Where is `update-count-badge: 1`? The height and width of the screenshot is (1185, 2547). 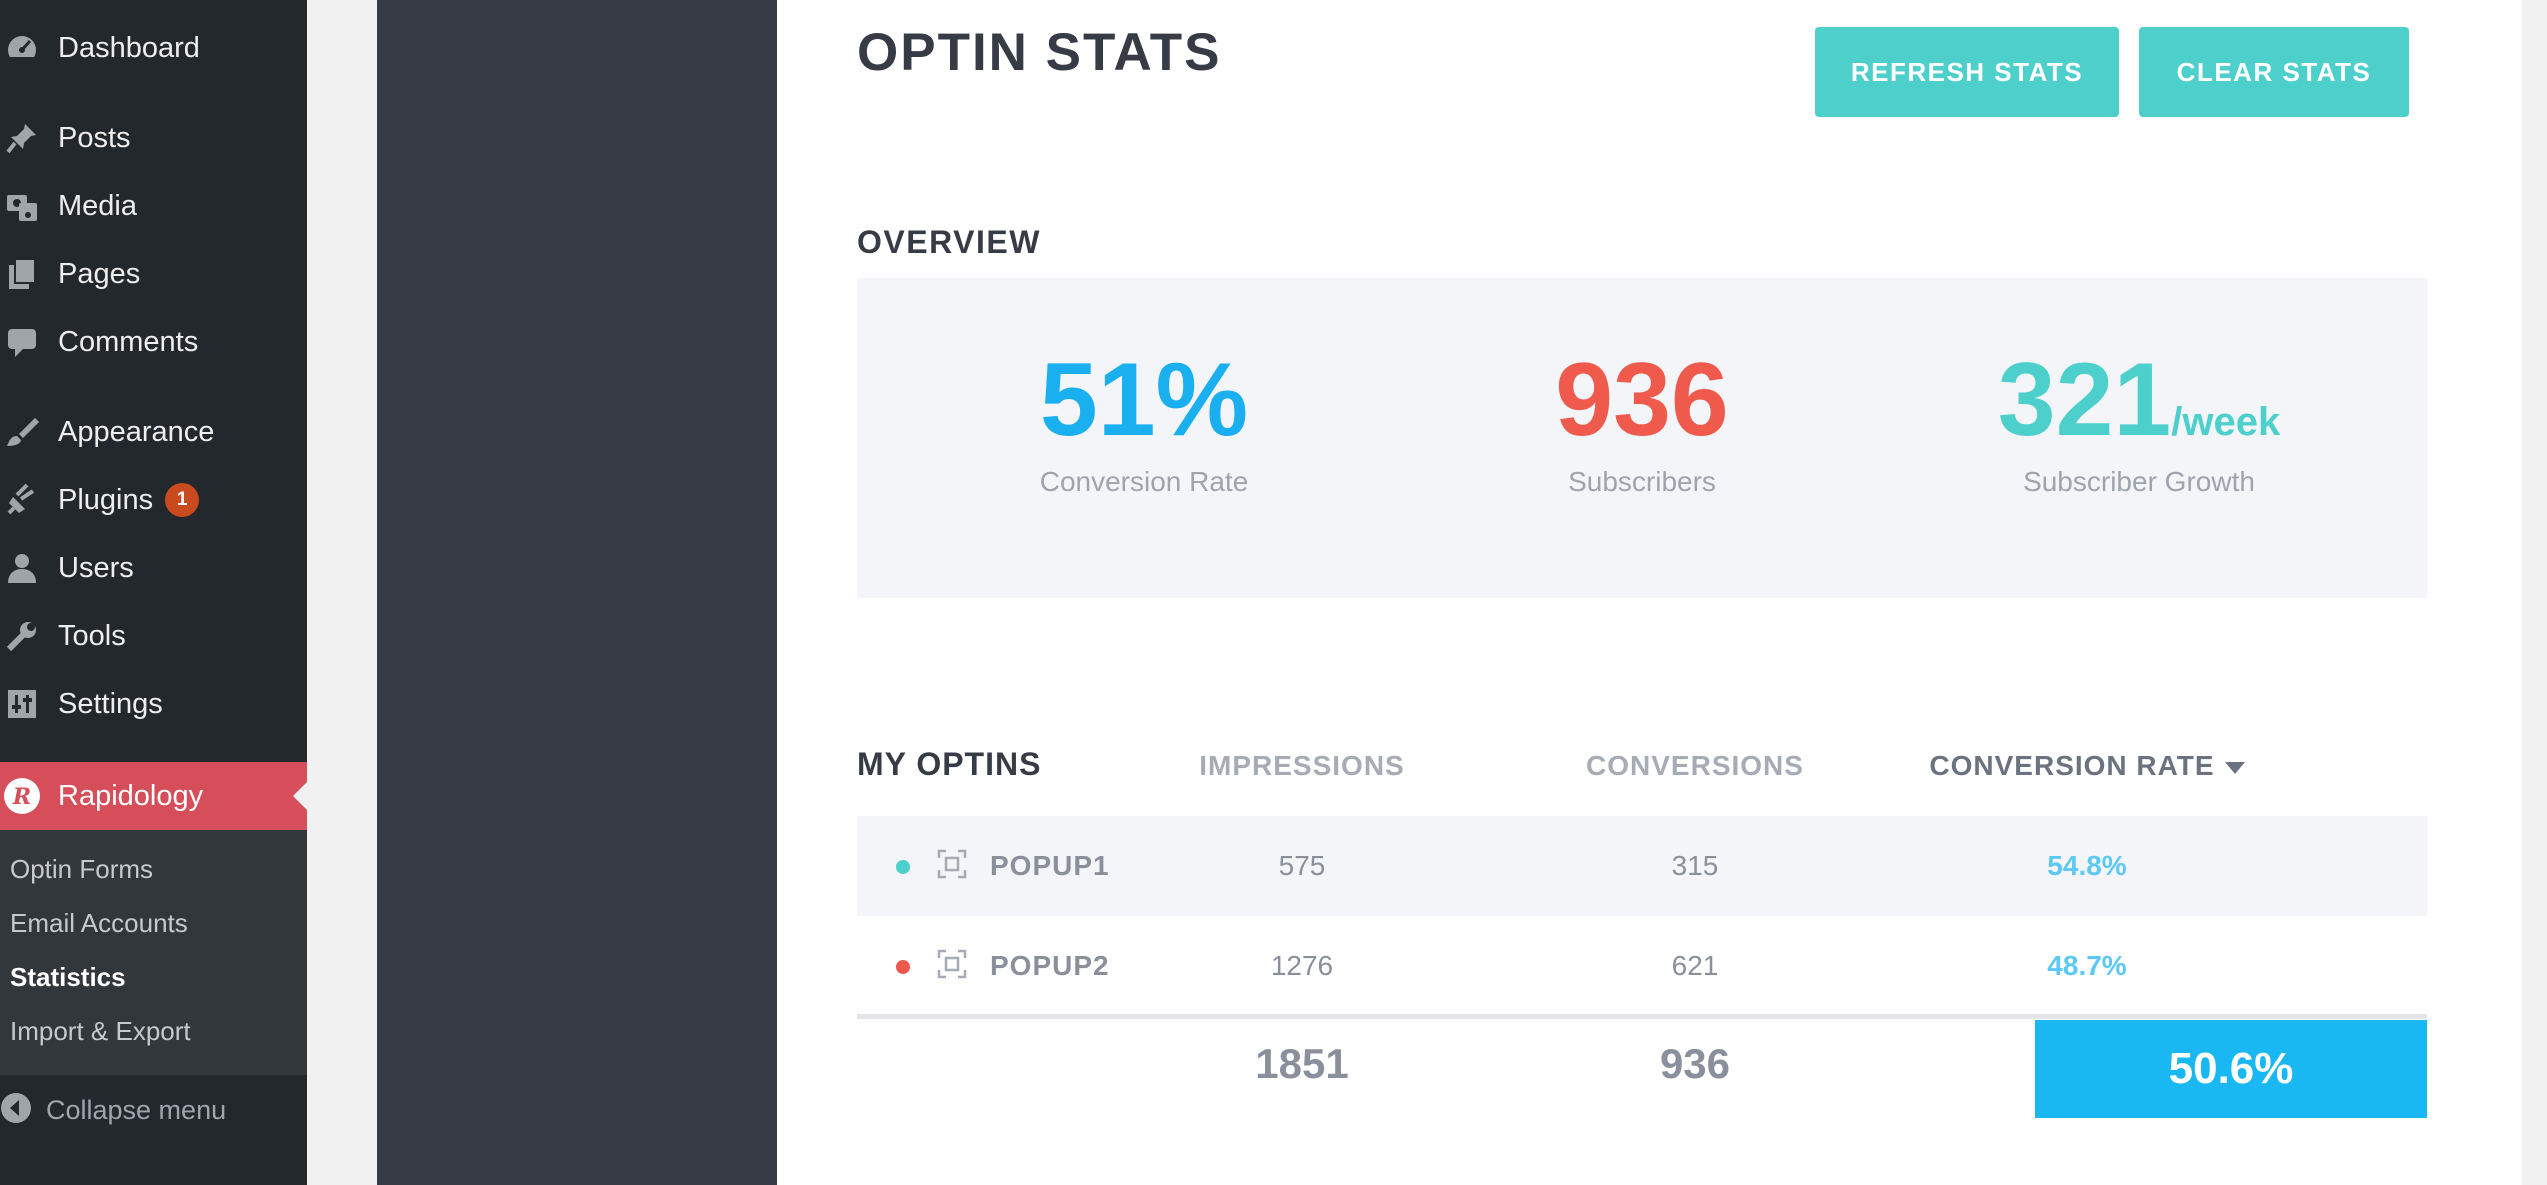
update-count-badge: 1 is located at coordinates (182, 500).